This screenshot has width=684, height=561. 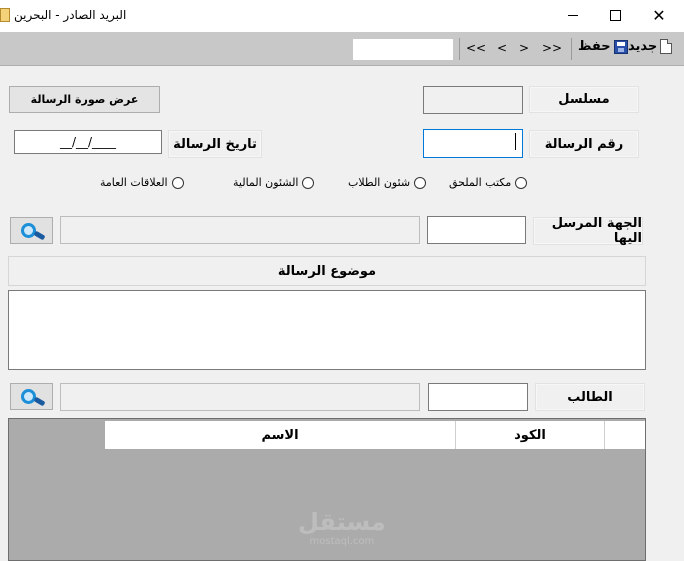 What do you see at coordinates (584, 144) in the screenshot?
I see `letter-number-label: رقم الرسالة` at bounding box center [584, 144].